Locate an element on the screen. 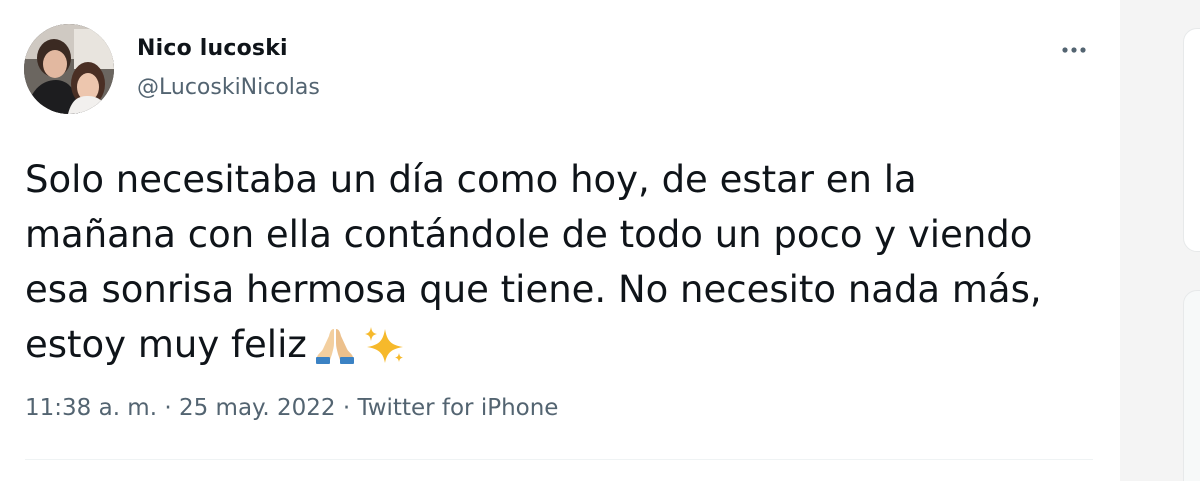 Image resolution: width=1200 pixels, height=481 pixels. more-options-icon is located at coordinates (1074, 50).